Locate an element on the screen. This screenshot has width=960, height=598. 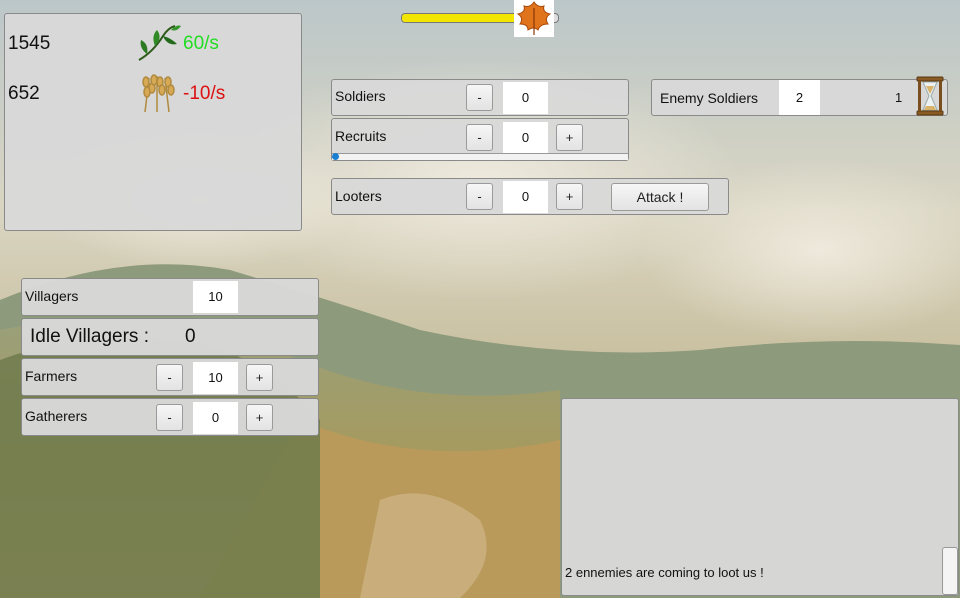
looters-decrease-button: - is located at coordinates (479, 196).